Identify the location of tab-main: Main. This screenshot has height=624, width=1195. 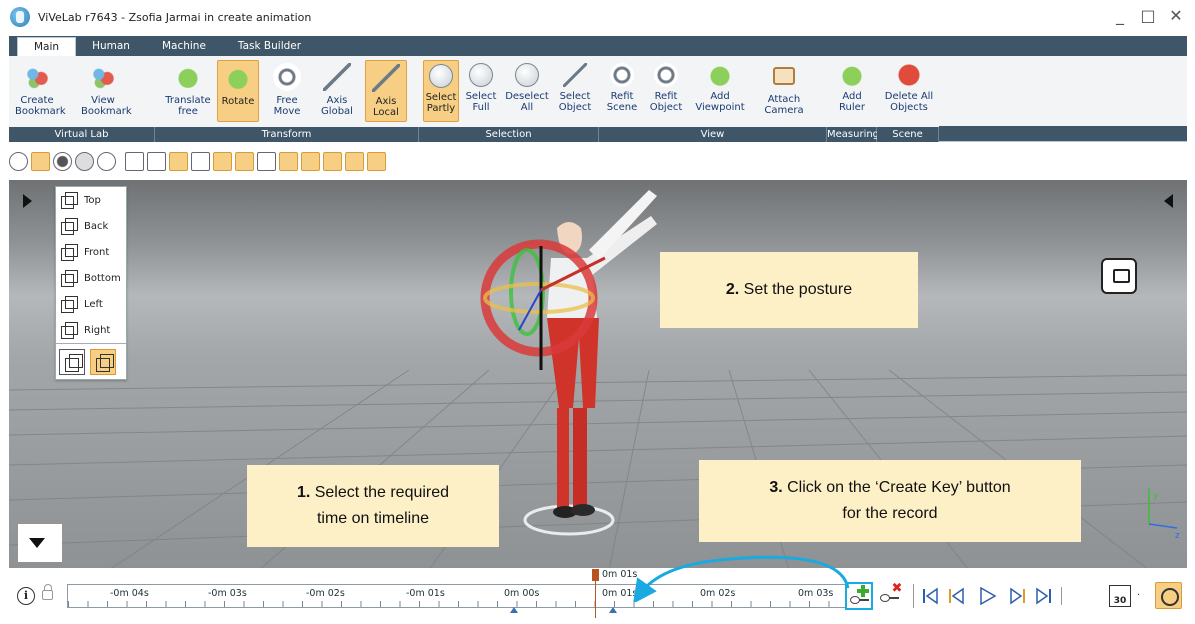
(47, 46).